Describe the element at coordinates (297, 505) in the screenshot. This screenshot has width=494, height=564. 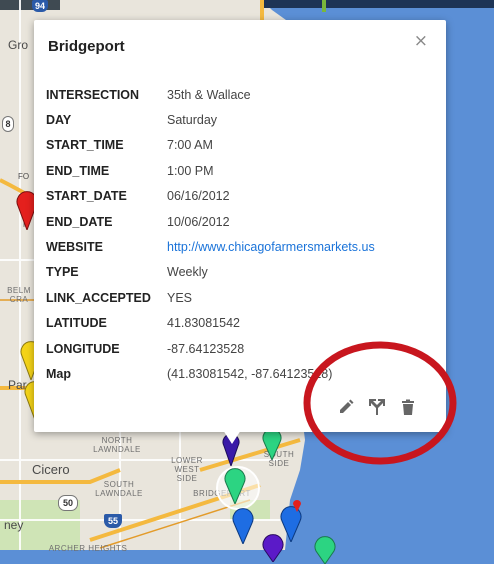
I see `map-pin-red` at that location.